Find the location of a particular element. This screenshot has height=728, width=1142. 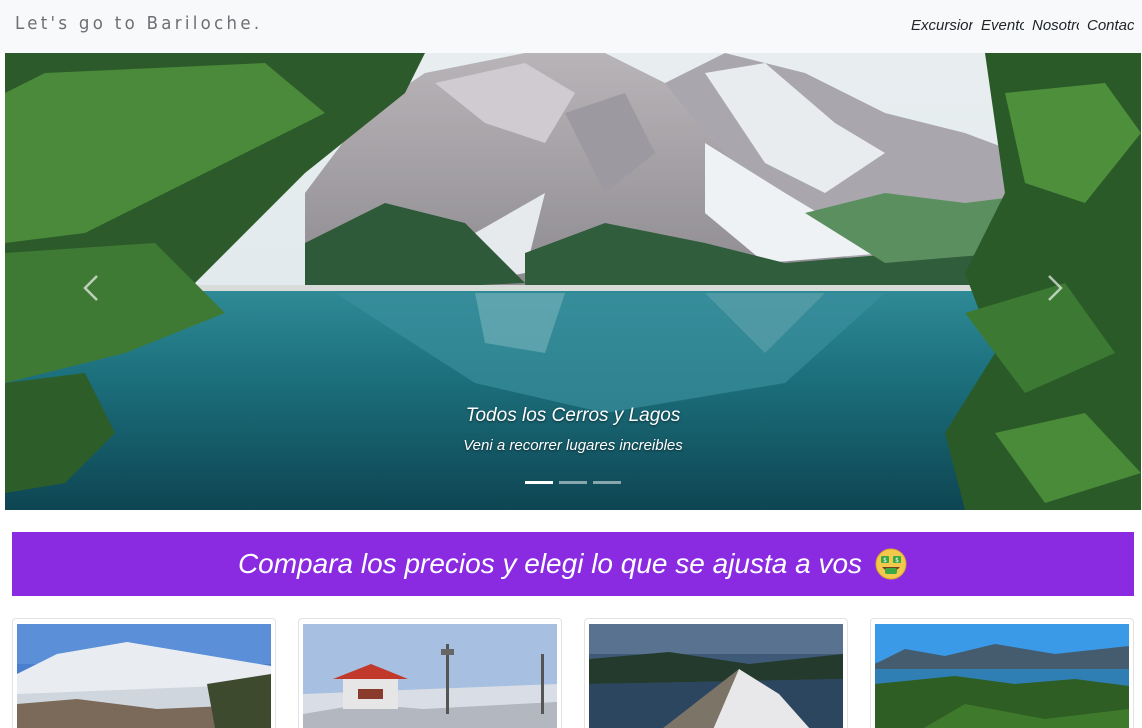

card-image-snowy-hill is located at coordinates (144, 676).